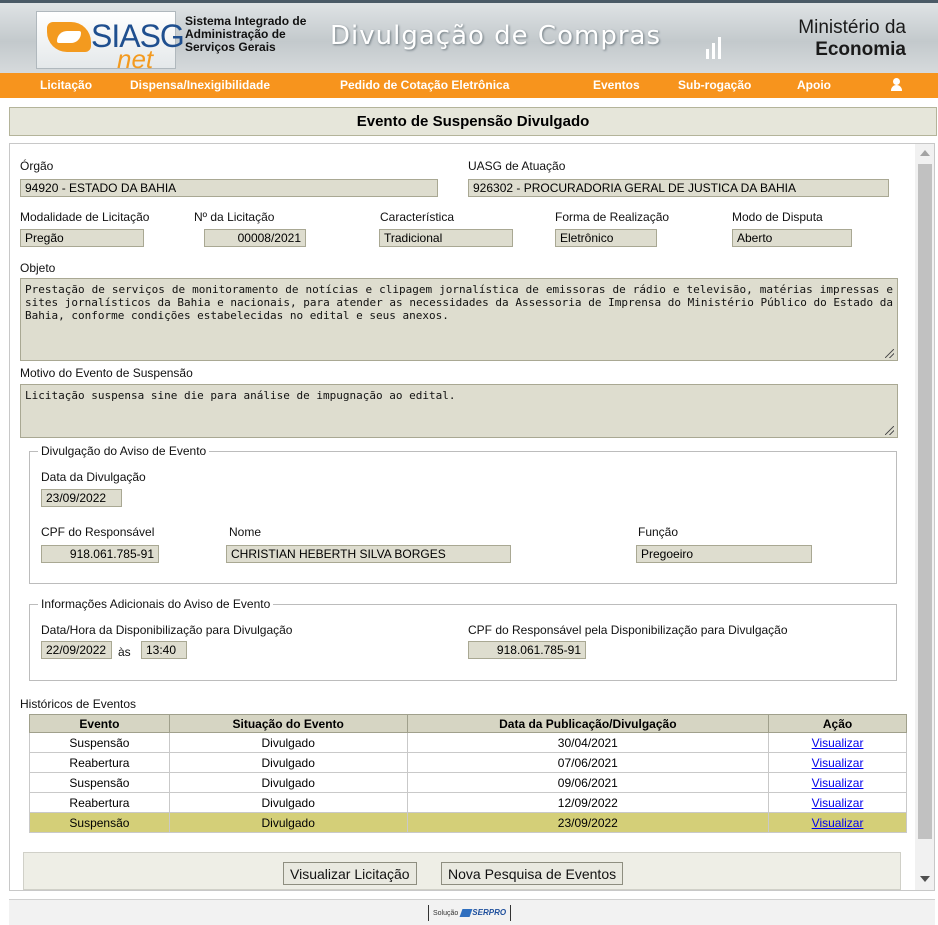 The image size is (938, 925). Describe the element at coordinates (489, 912) in the screenshot. I see `footer-serpro: SERPRO` at that location.